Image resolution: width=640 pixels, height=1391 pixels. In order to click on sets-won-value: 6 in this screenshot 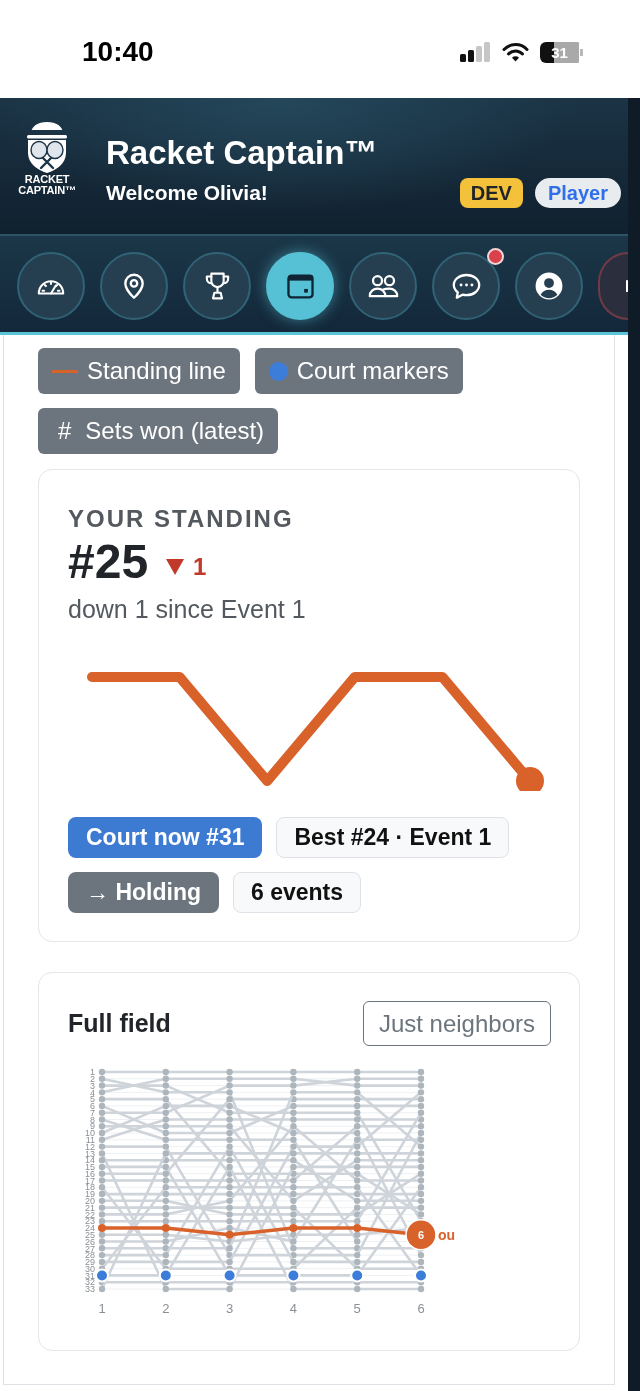, I will do `click(421, 1234)`.